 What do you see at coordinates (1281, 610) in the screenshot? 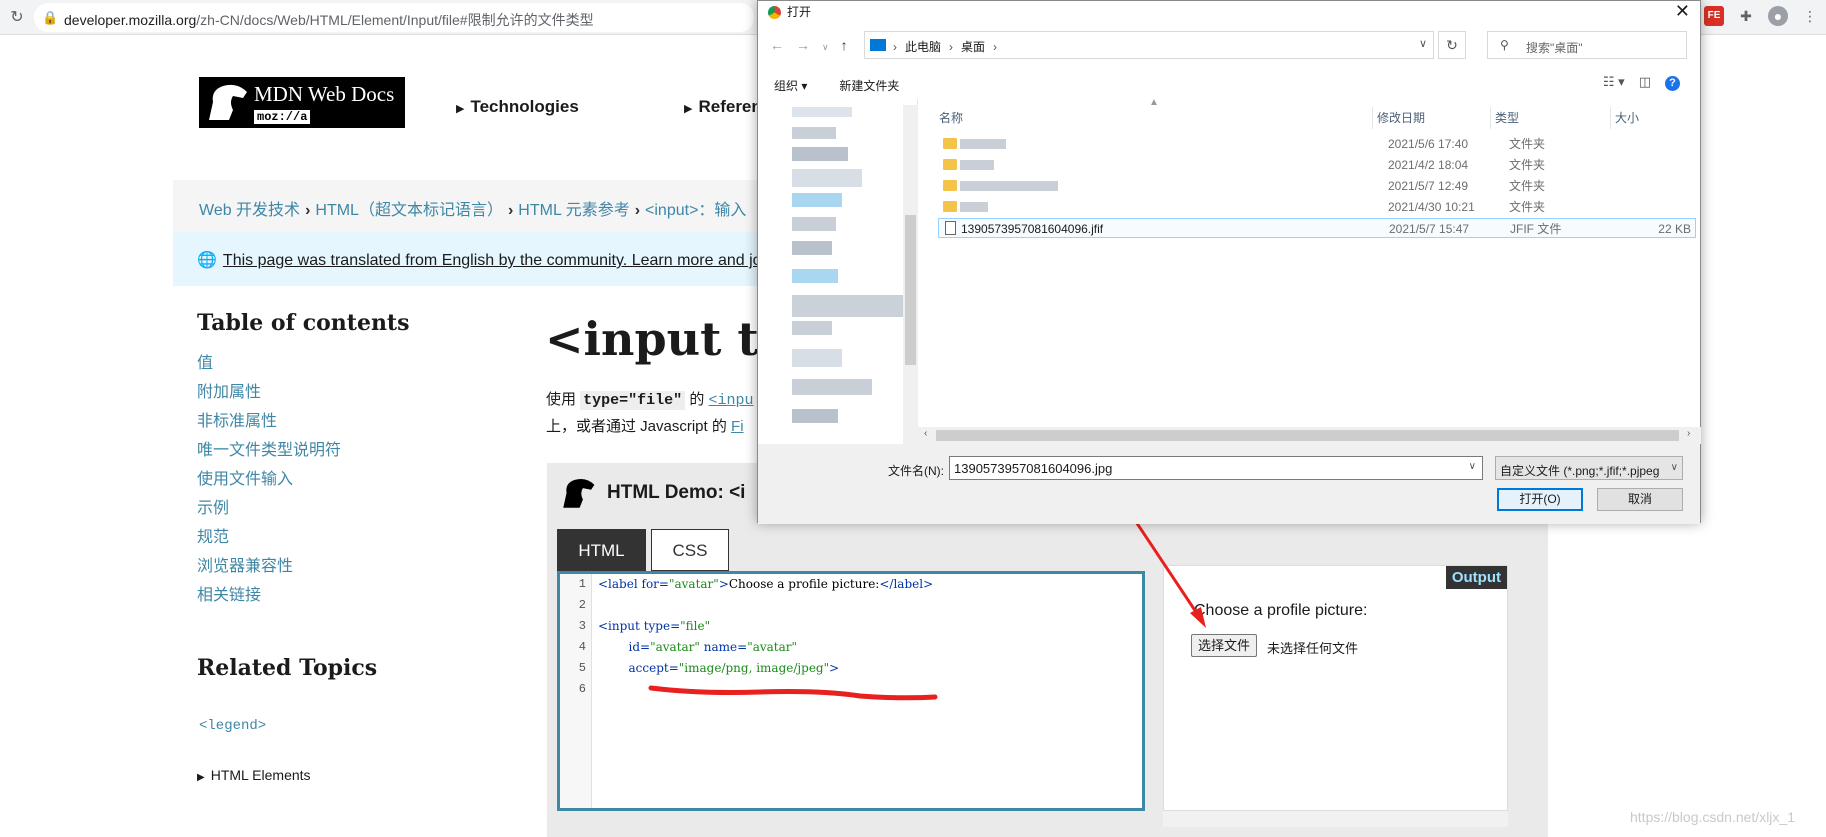
I see `output-label: Choose a profile picture:` at bounding box center [1281, 610].